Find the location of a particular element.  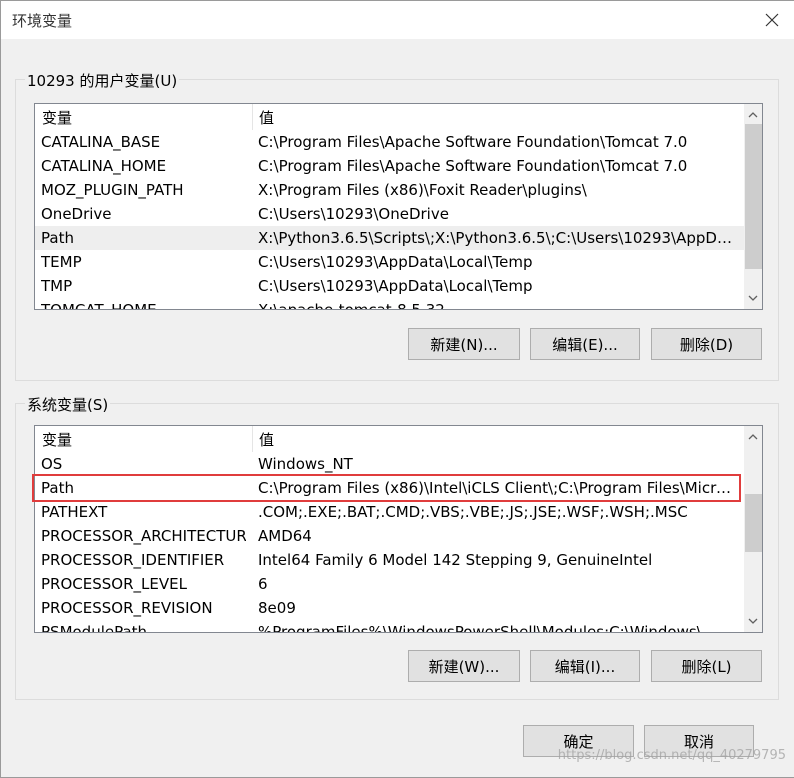

variable-name: PROCESSOR_IDENTIFIER is located at coordinates (133, 560).